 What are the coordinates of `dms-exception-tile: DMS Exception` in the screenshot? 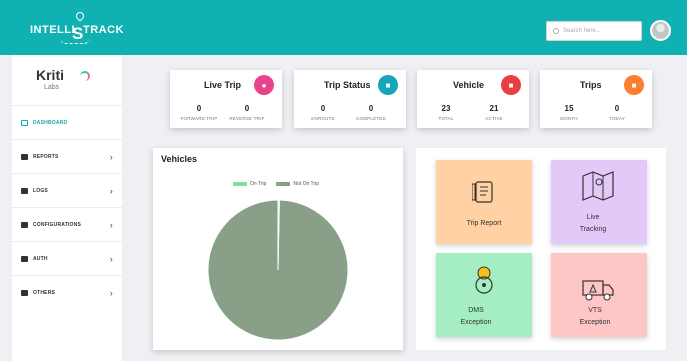 It's located at (484, 295).